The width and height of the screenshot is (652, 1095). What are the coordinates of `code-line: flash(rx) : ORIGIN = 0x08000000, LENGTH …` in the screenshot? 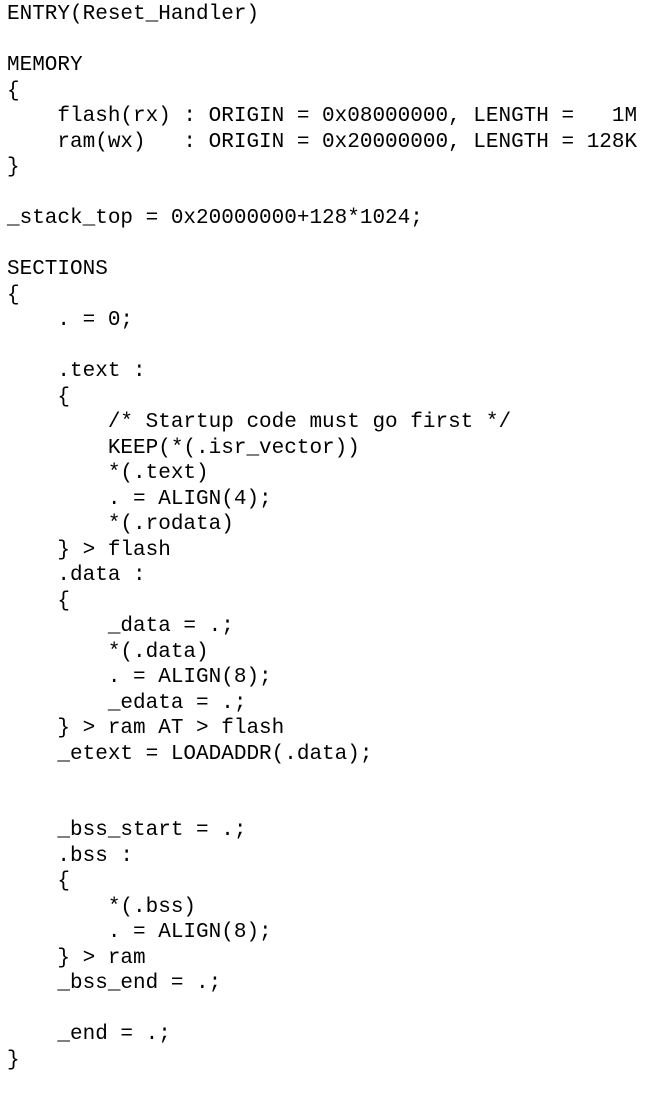 It's located at (322, 116).